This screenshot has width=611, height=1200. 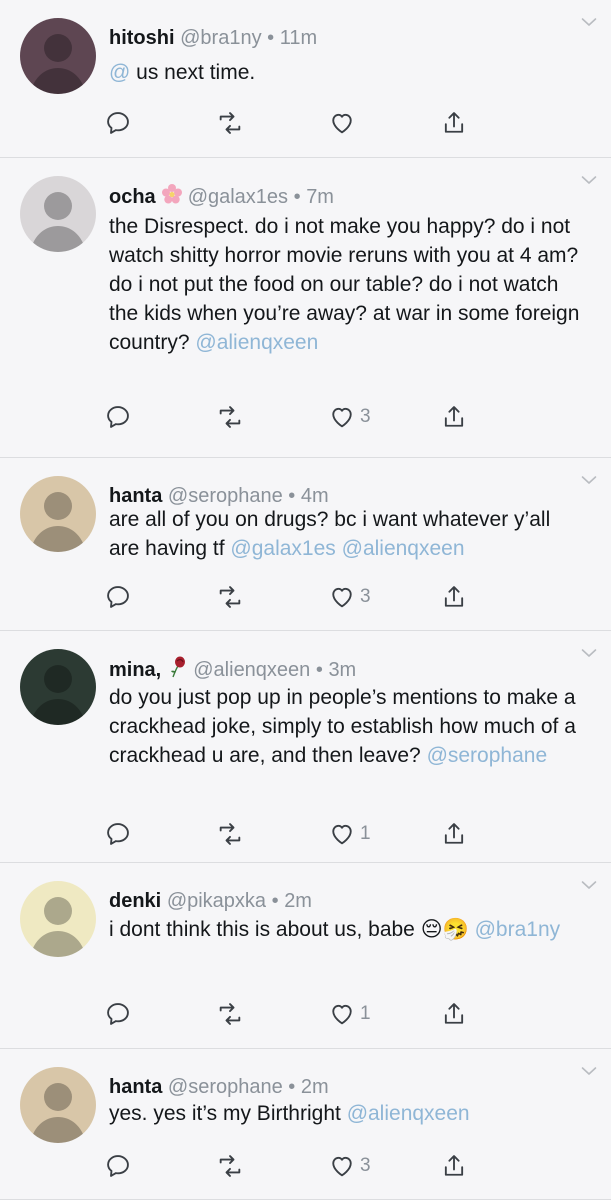 I want to click on mention-link: @galax1es @alienqxeen, so click(x=347, y=548).